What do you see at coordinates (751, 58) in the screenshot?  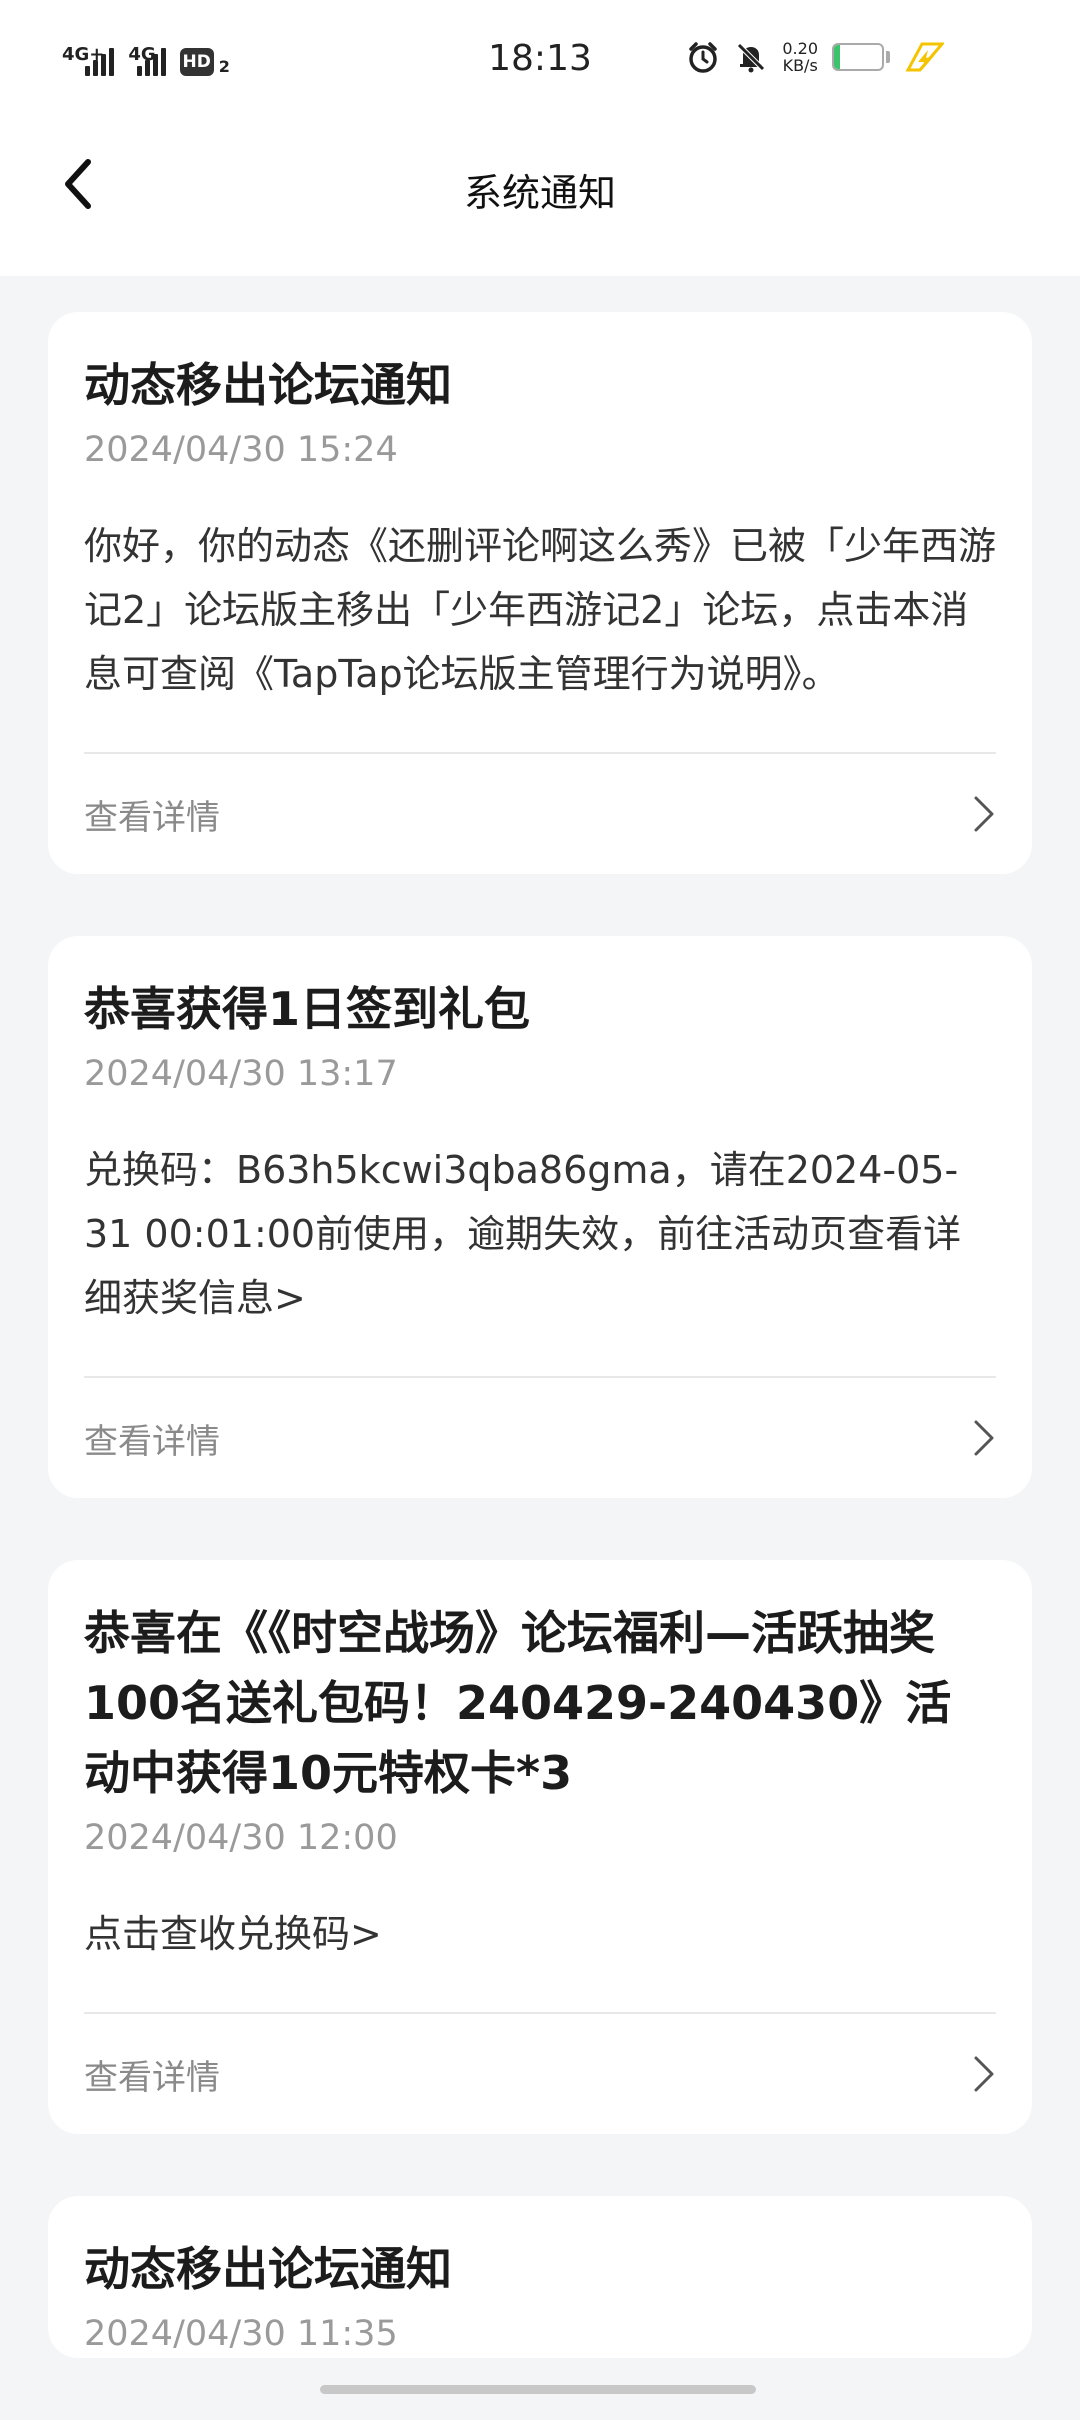 I see `mute-icon` at bounding box center [751, 58].